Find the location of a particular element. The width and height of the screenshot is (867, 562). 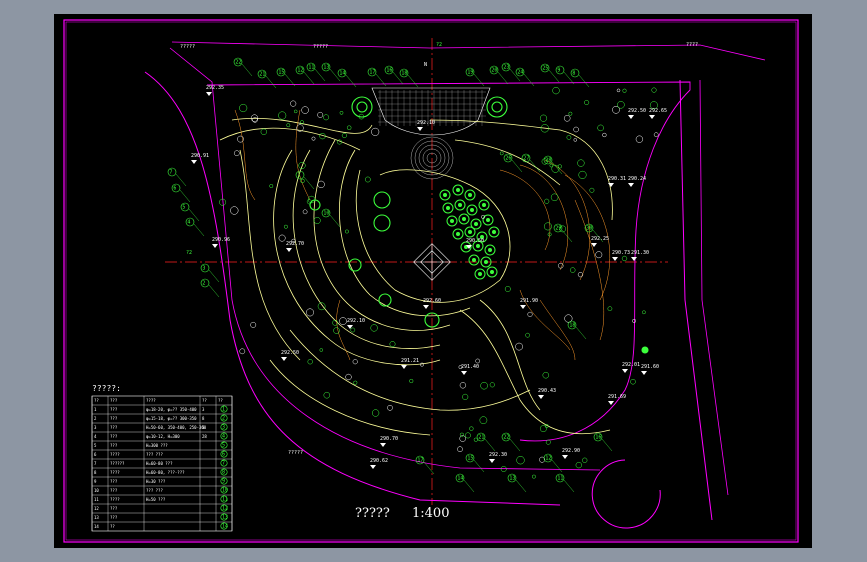

elevation-marker: 292.90 is located at coordinates (571, 453).